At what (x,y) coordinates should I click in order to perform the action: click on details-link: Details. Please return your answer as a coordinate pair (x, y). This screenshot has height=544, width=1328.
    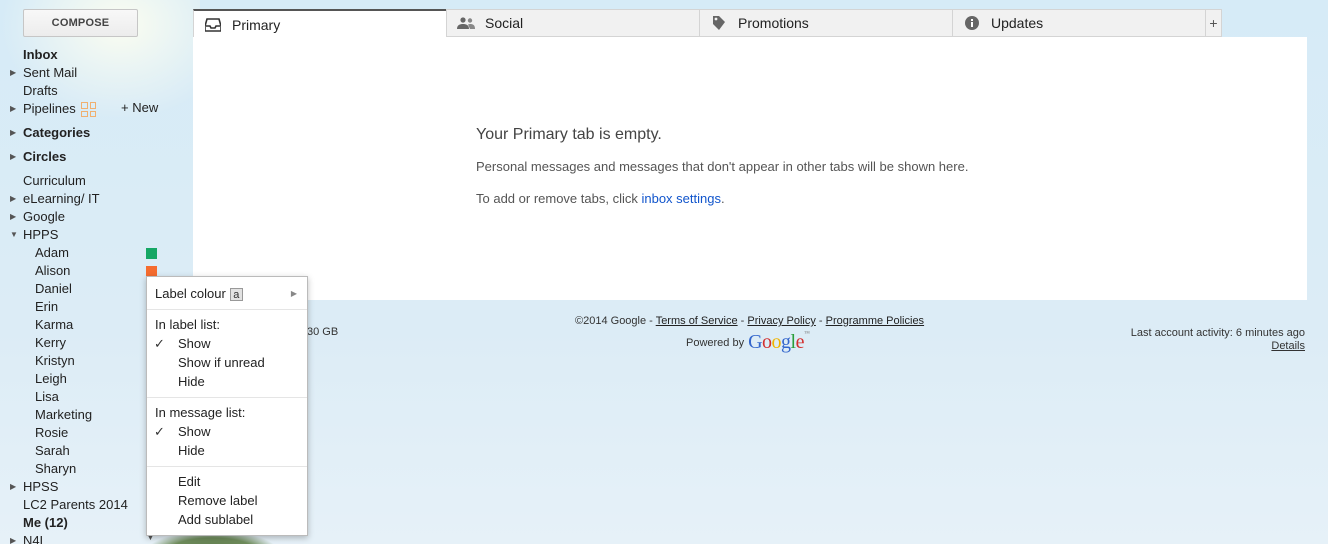
    Looking at the image, I should click on (1218, 346).